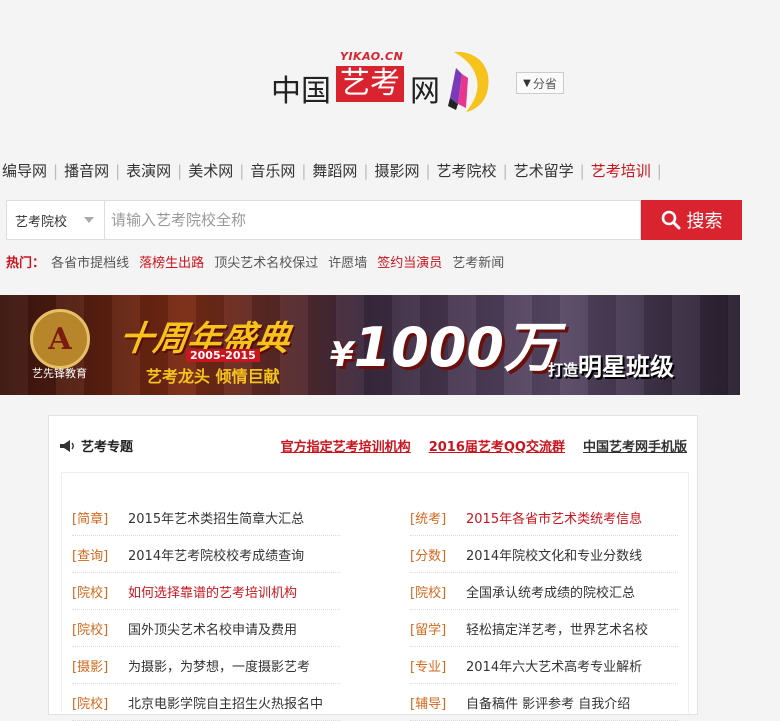  I want to click on search-category-select: 艺考院校, so click(55, 220).